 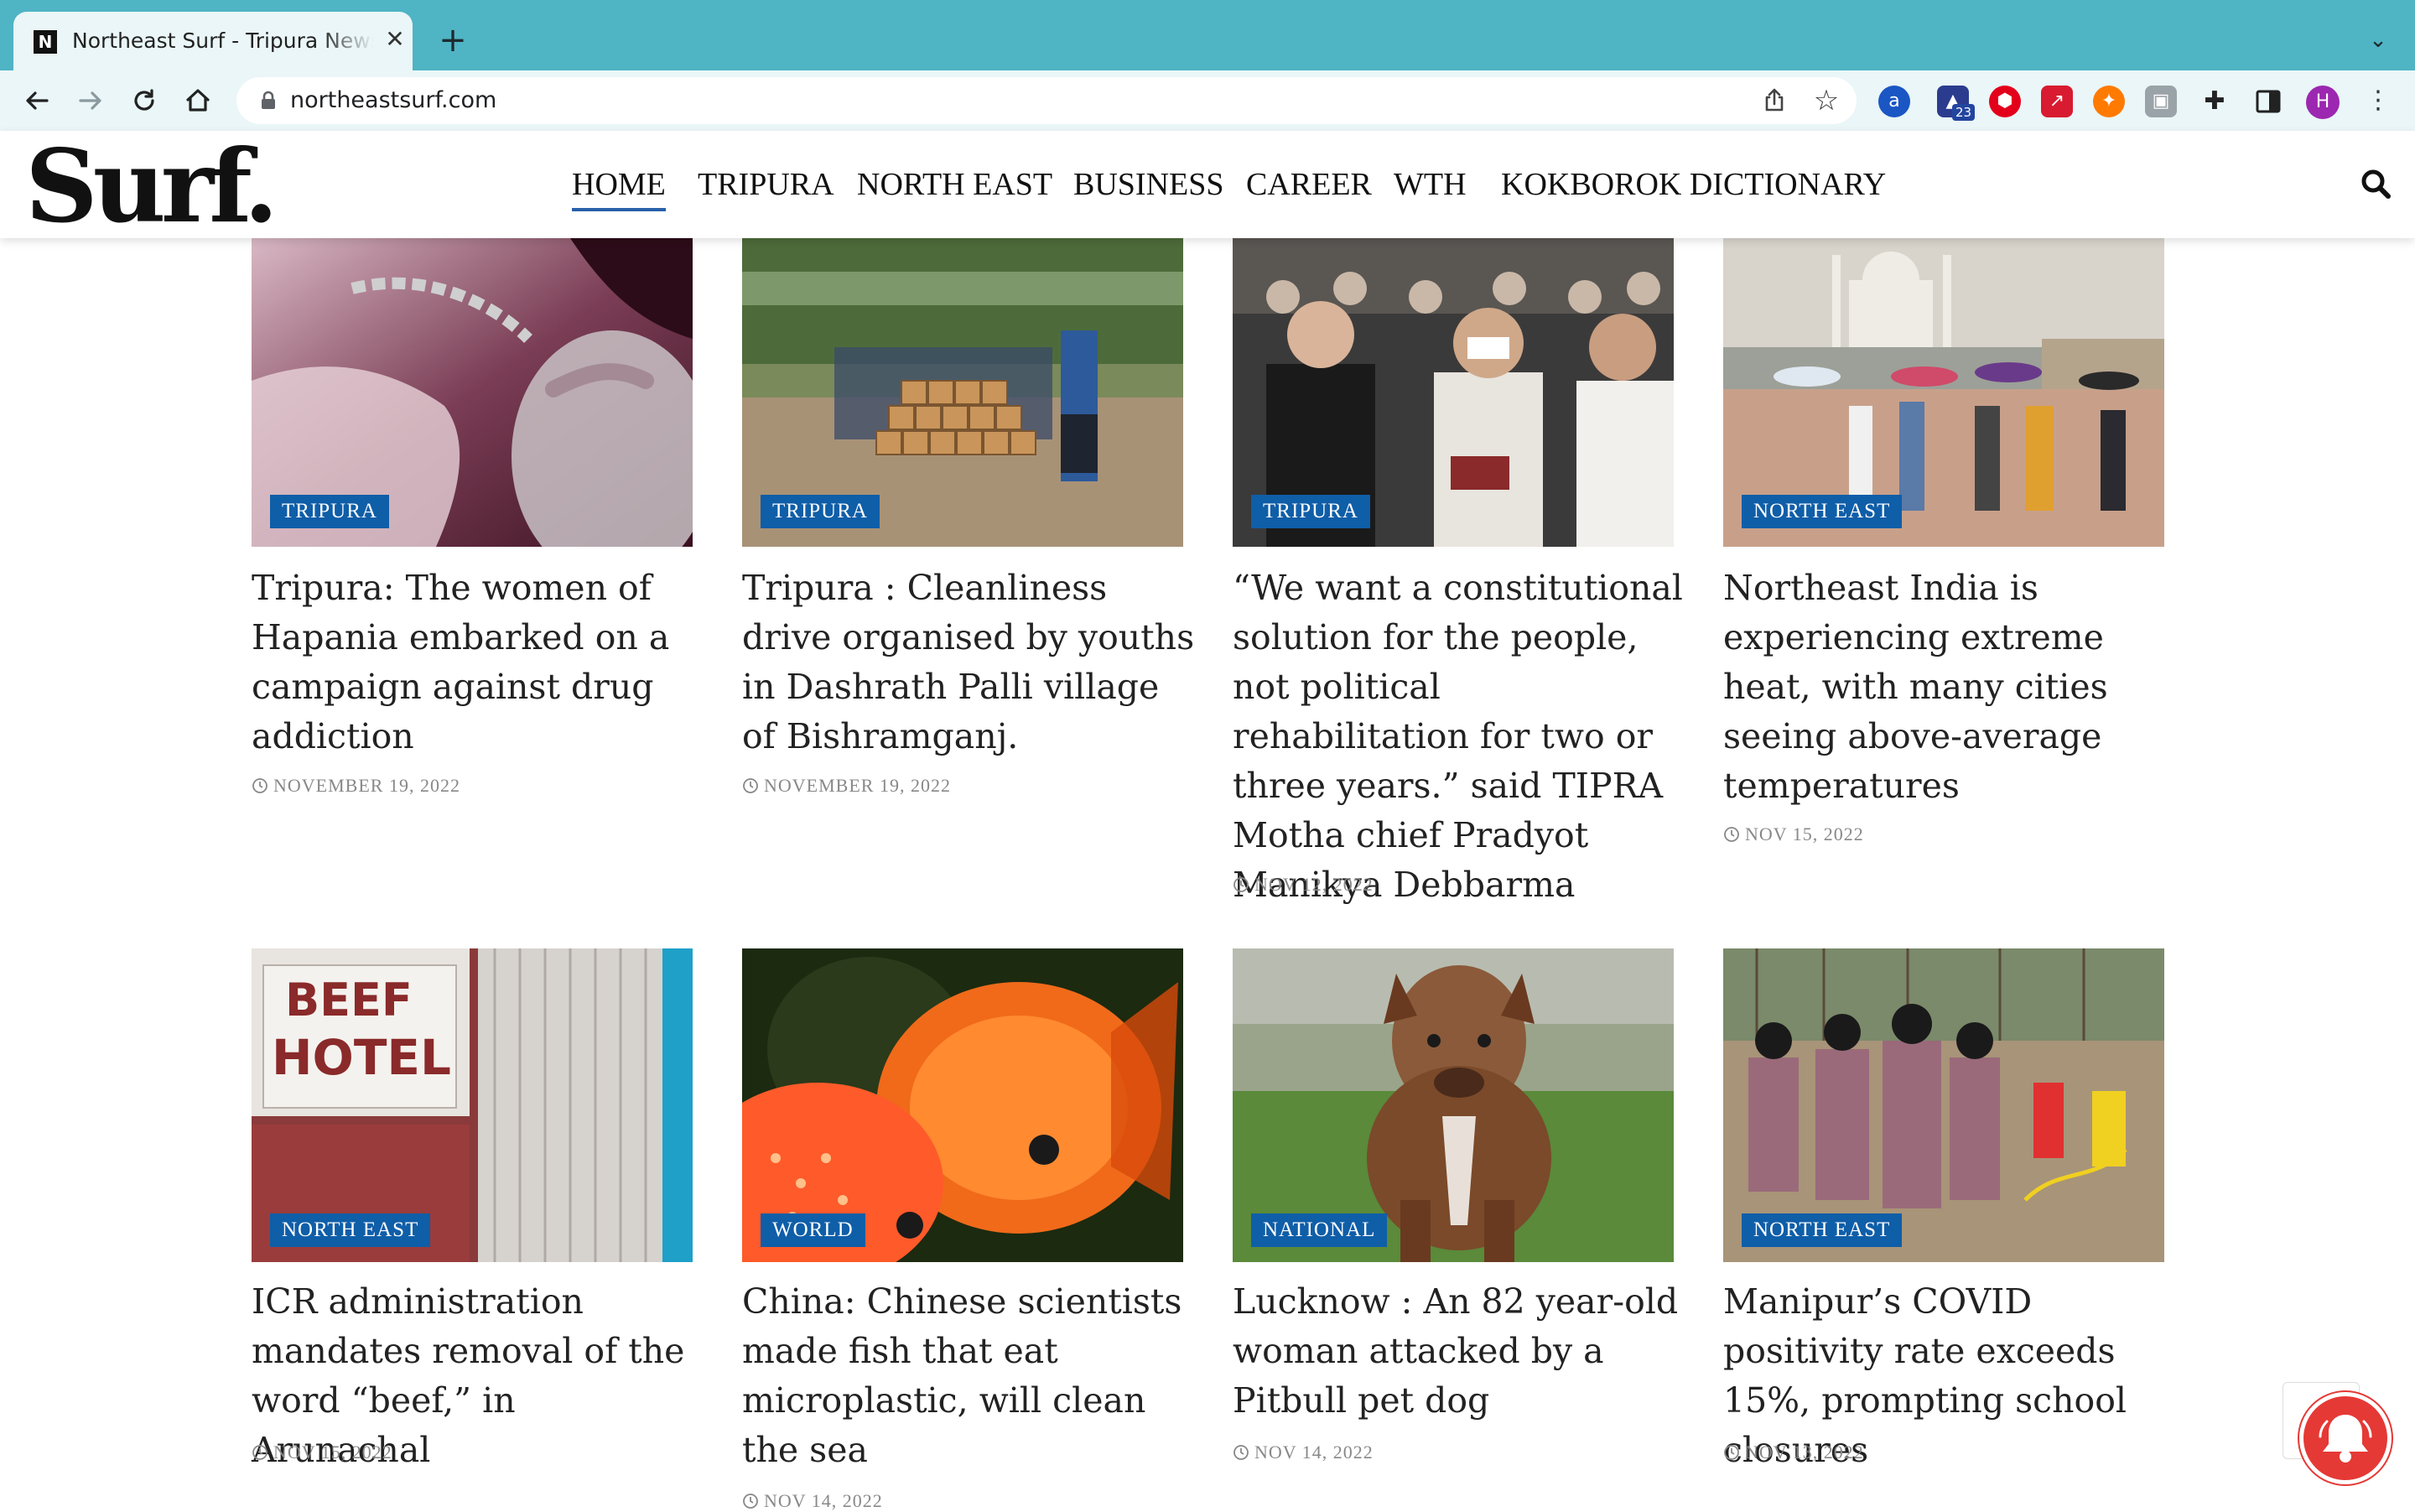 What do you see at coordinates (361, 1057) in the screenshot?
I see `image-sign-line-2: HOTEL` at bounding box center [361, 1057].